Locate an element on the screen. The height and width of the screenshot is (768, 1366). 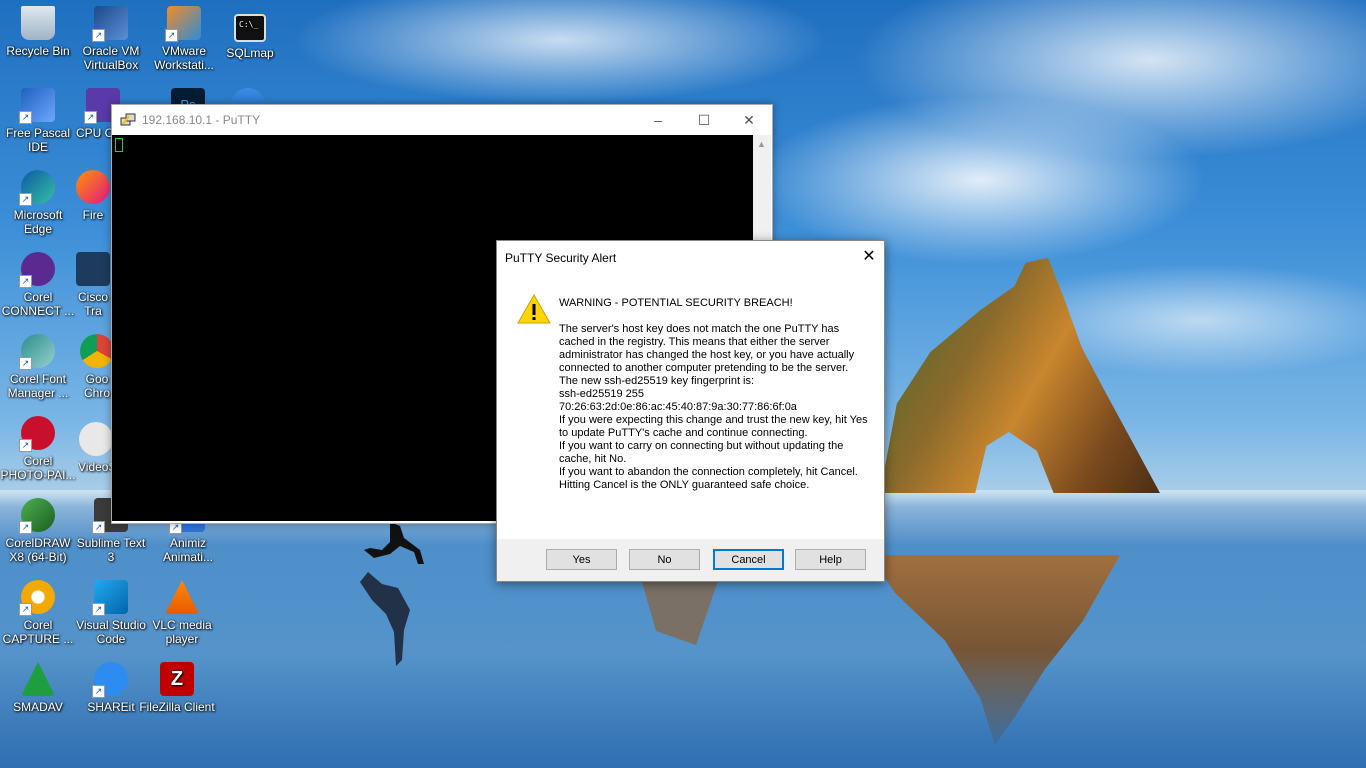
alert-heading: WARNING - POTENTIAL SECURITY BREACH! is located at coordinates (676, 303).